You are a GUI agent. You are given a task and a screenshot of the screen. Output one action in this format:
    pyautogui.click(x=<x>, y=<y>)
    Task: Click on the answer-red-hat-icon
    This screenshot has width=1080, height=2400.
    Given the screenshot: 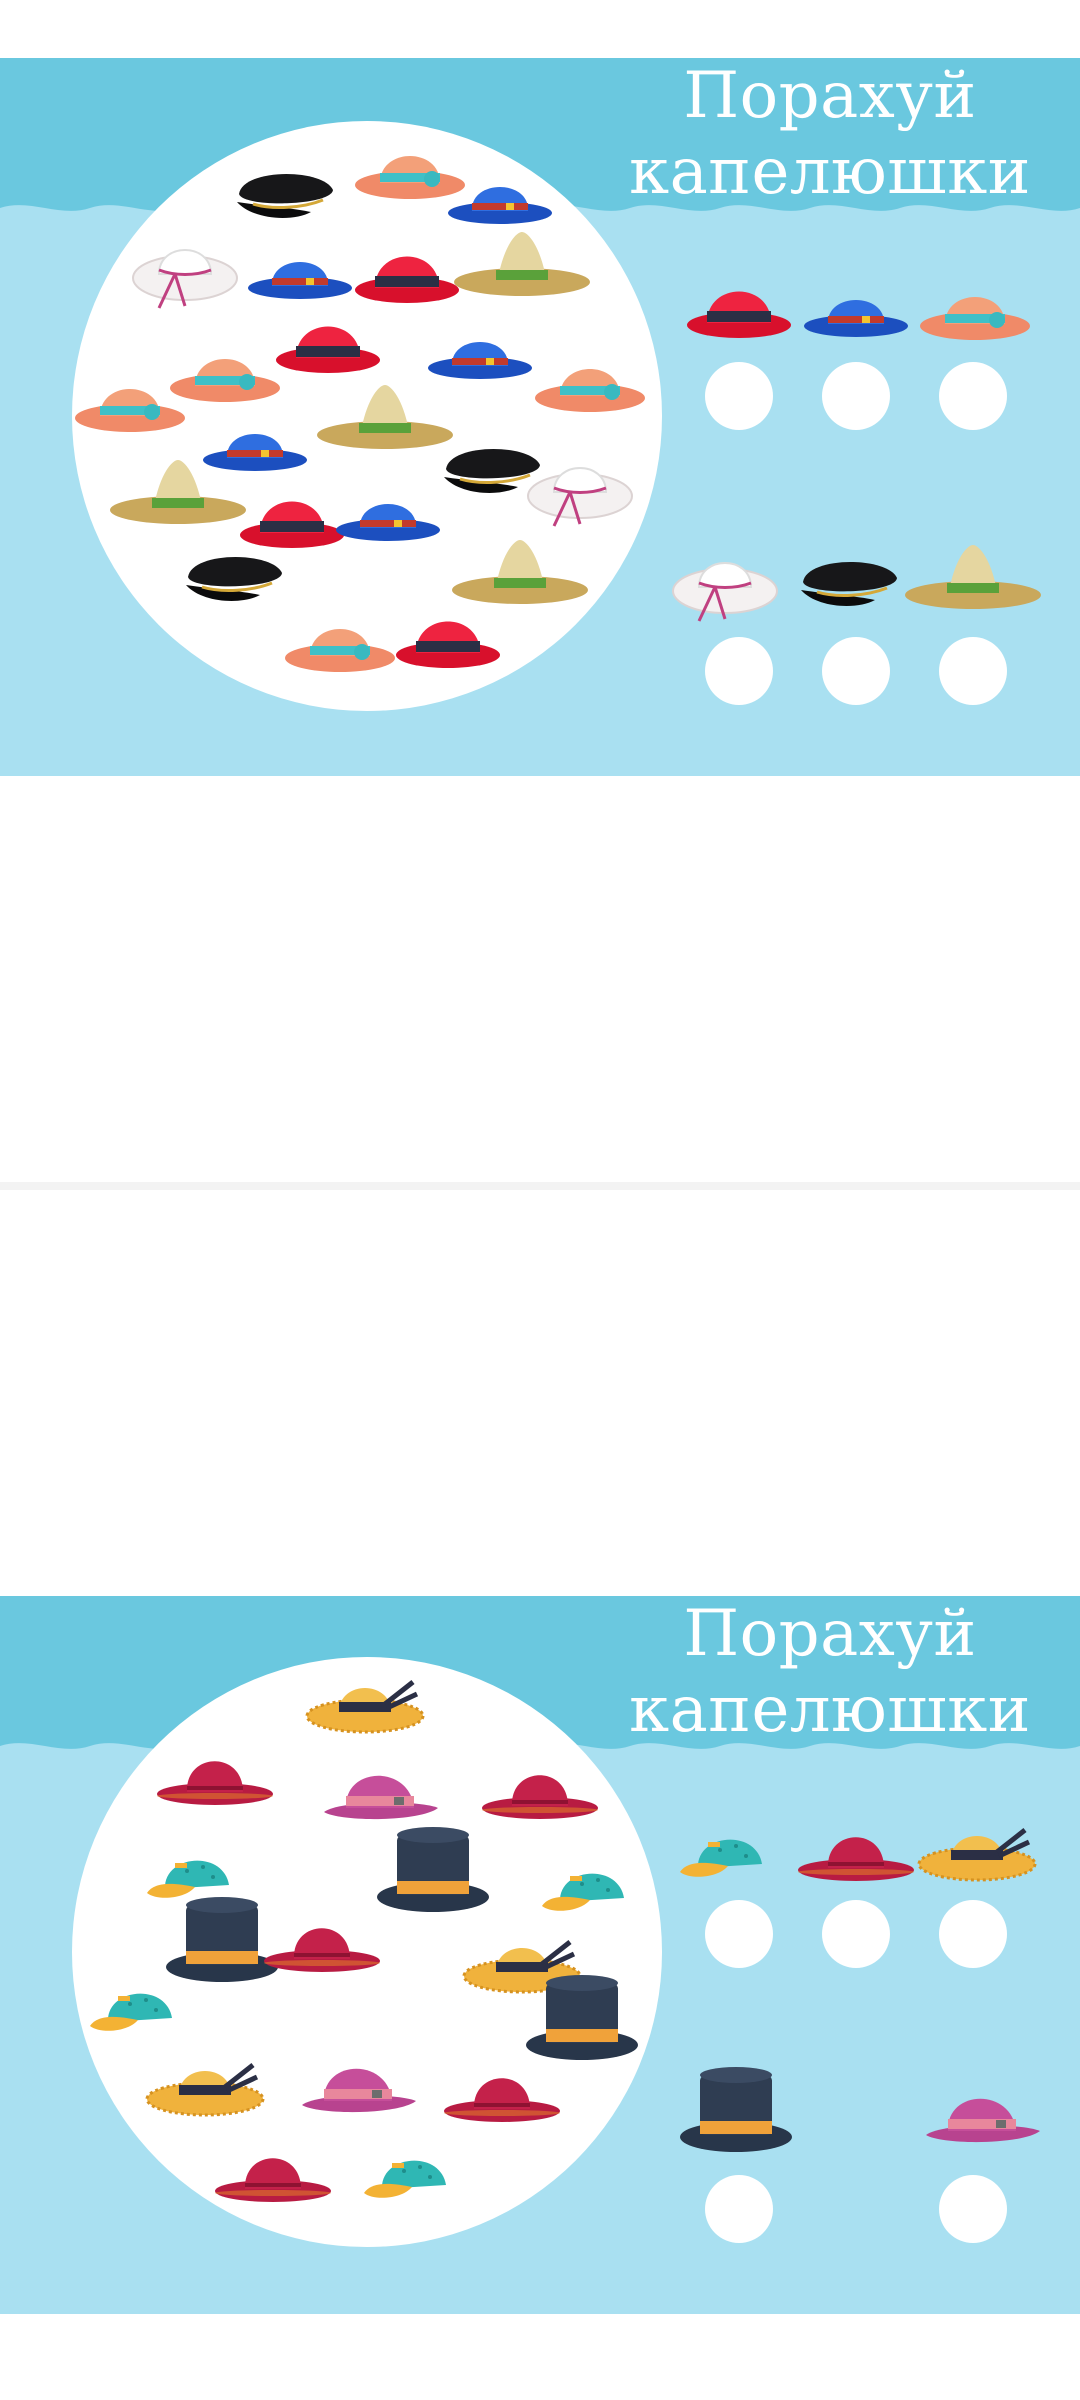 What is the action you would take?
    pyautogui.click(x=739, y=314)
    